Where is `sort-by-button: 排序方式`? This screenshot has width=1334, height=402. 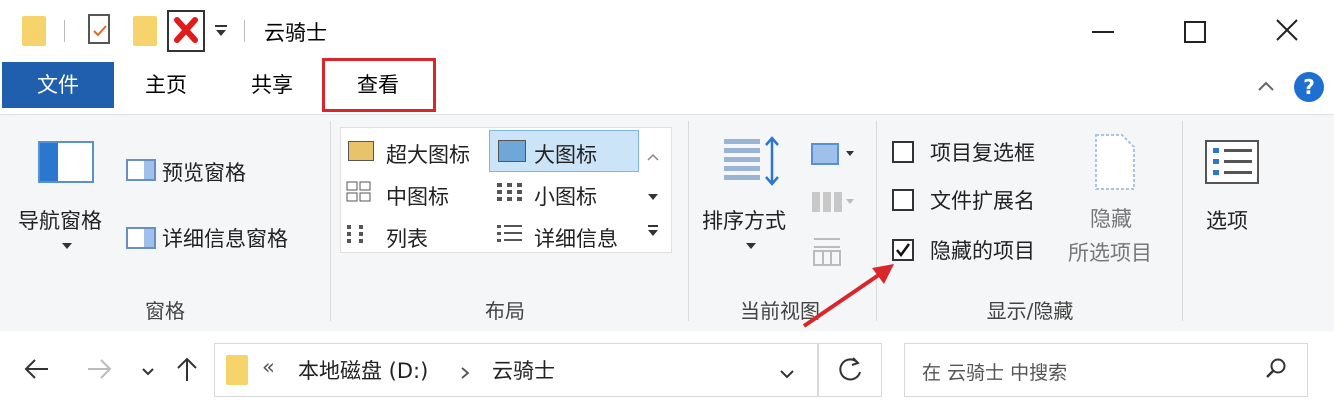 sort-by-button: 排序方式 is located at coordinates (744, 220).